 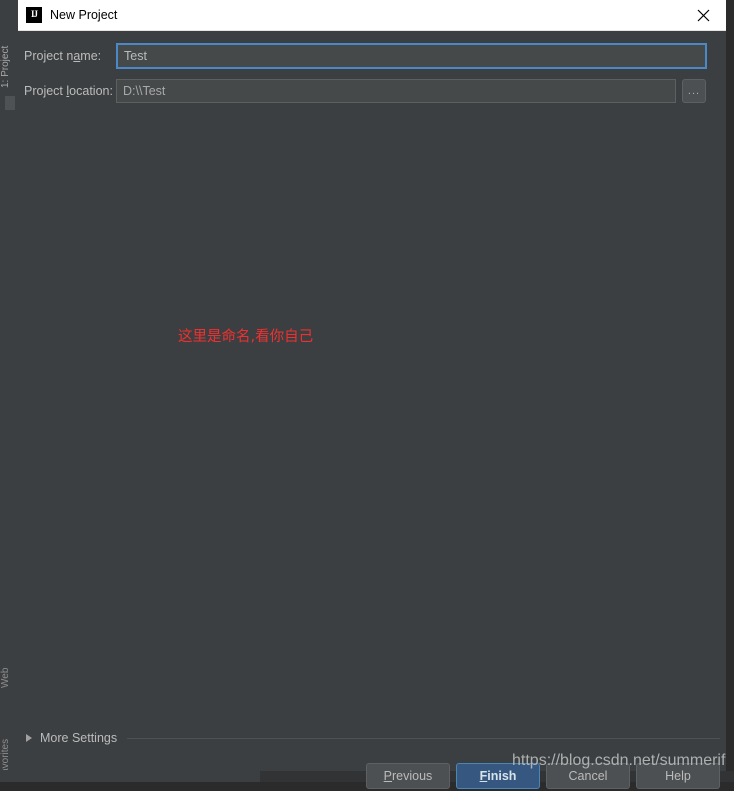 I want to click on tool-window-tab-project: 1: Project, so click(x=10, y=53).